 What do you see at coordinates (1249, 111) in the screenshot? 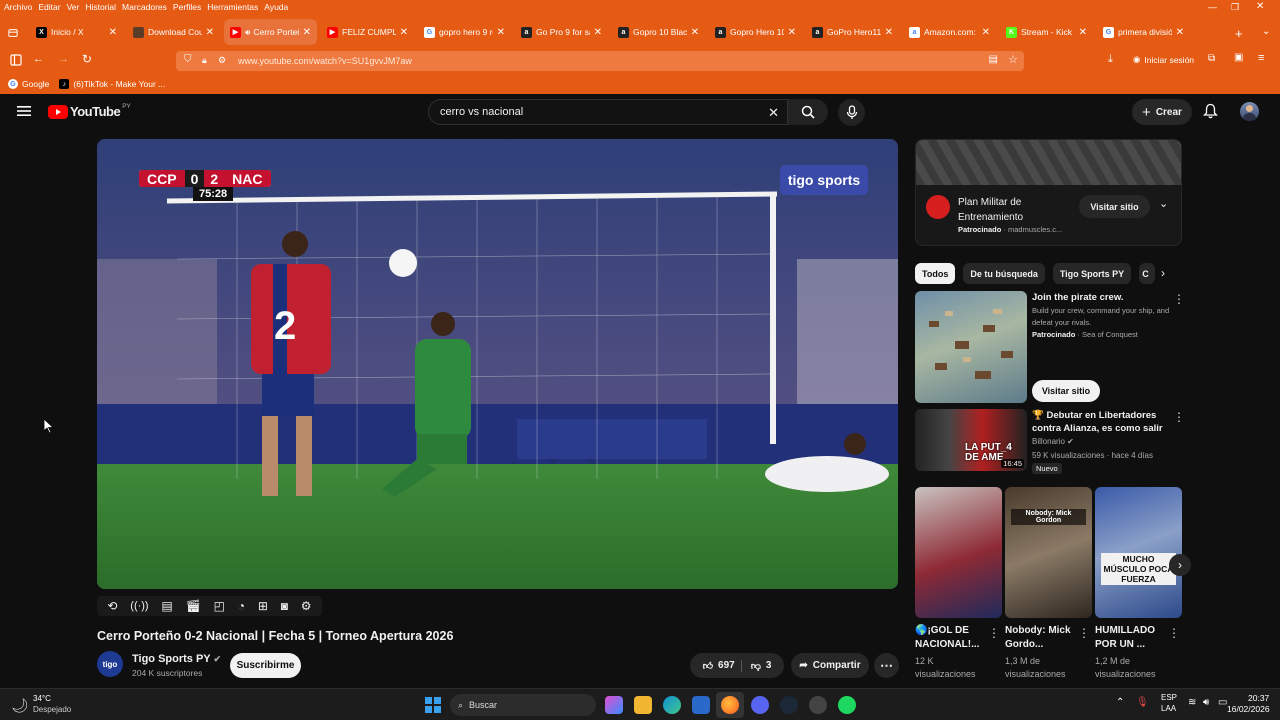
I see `avatar` at bounding box center [1249, 111].